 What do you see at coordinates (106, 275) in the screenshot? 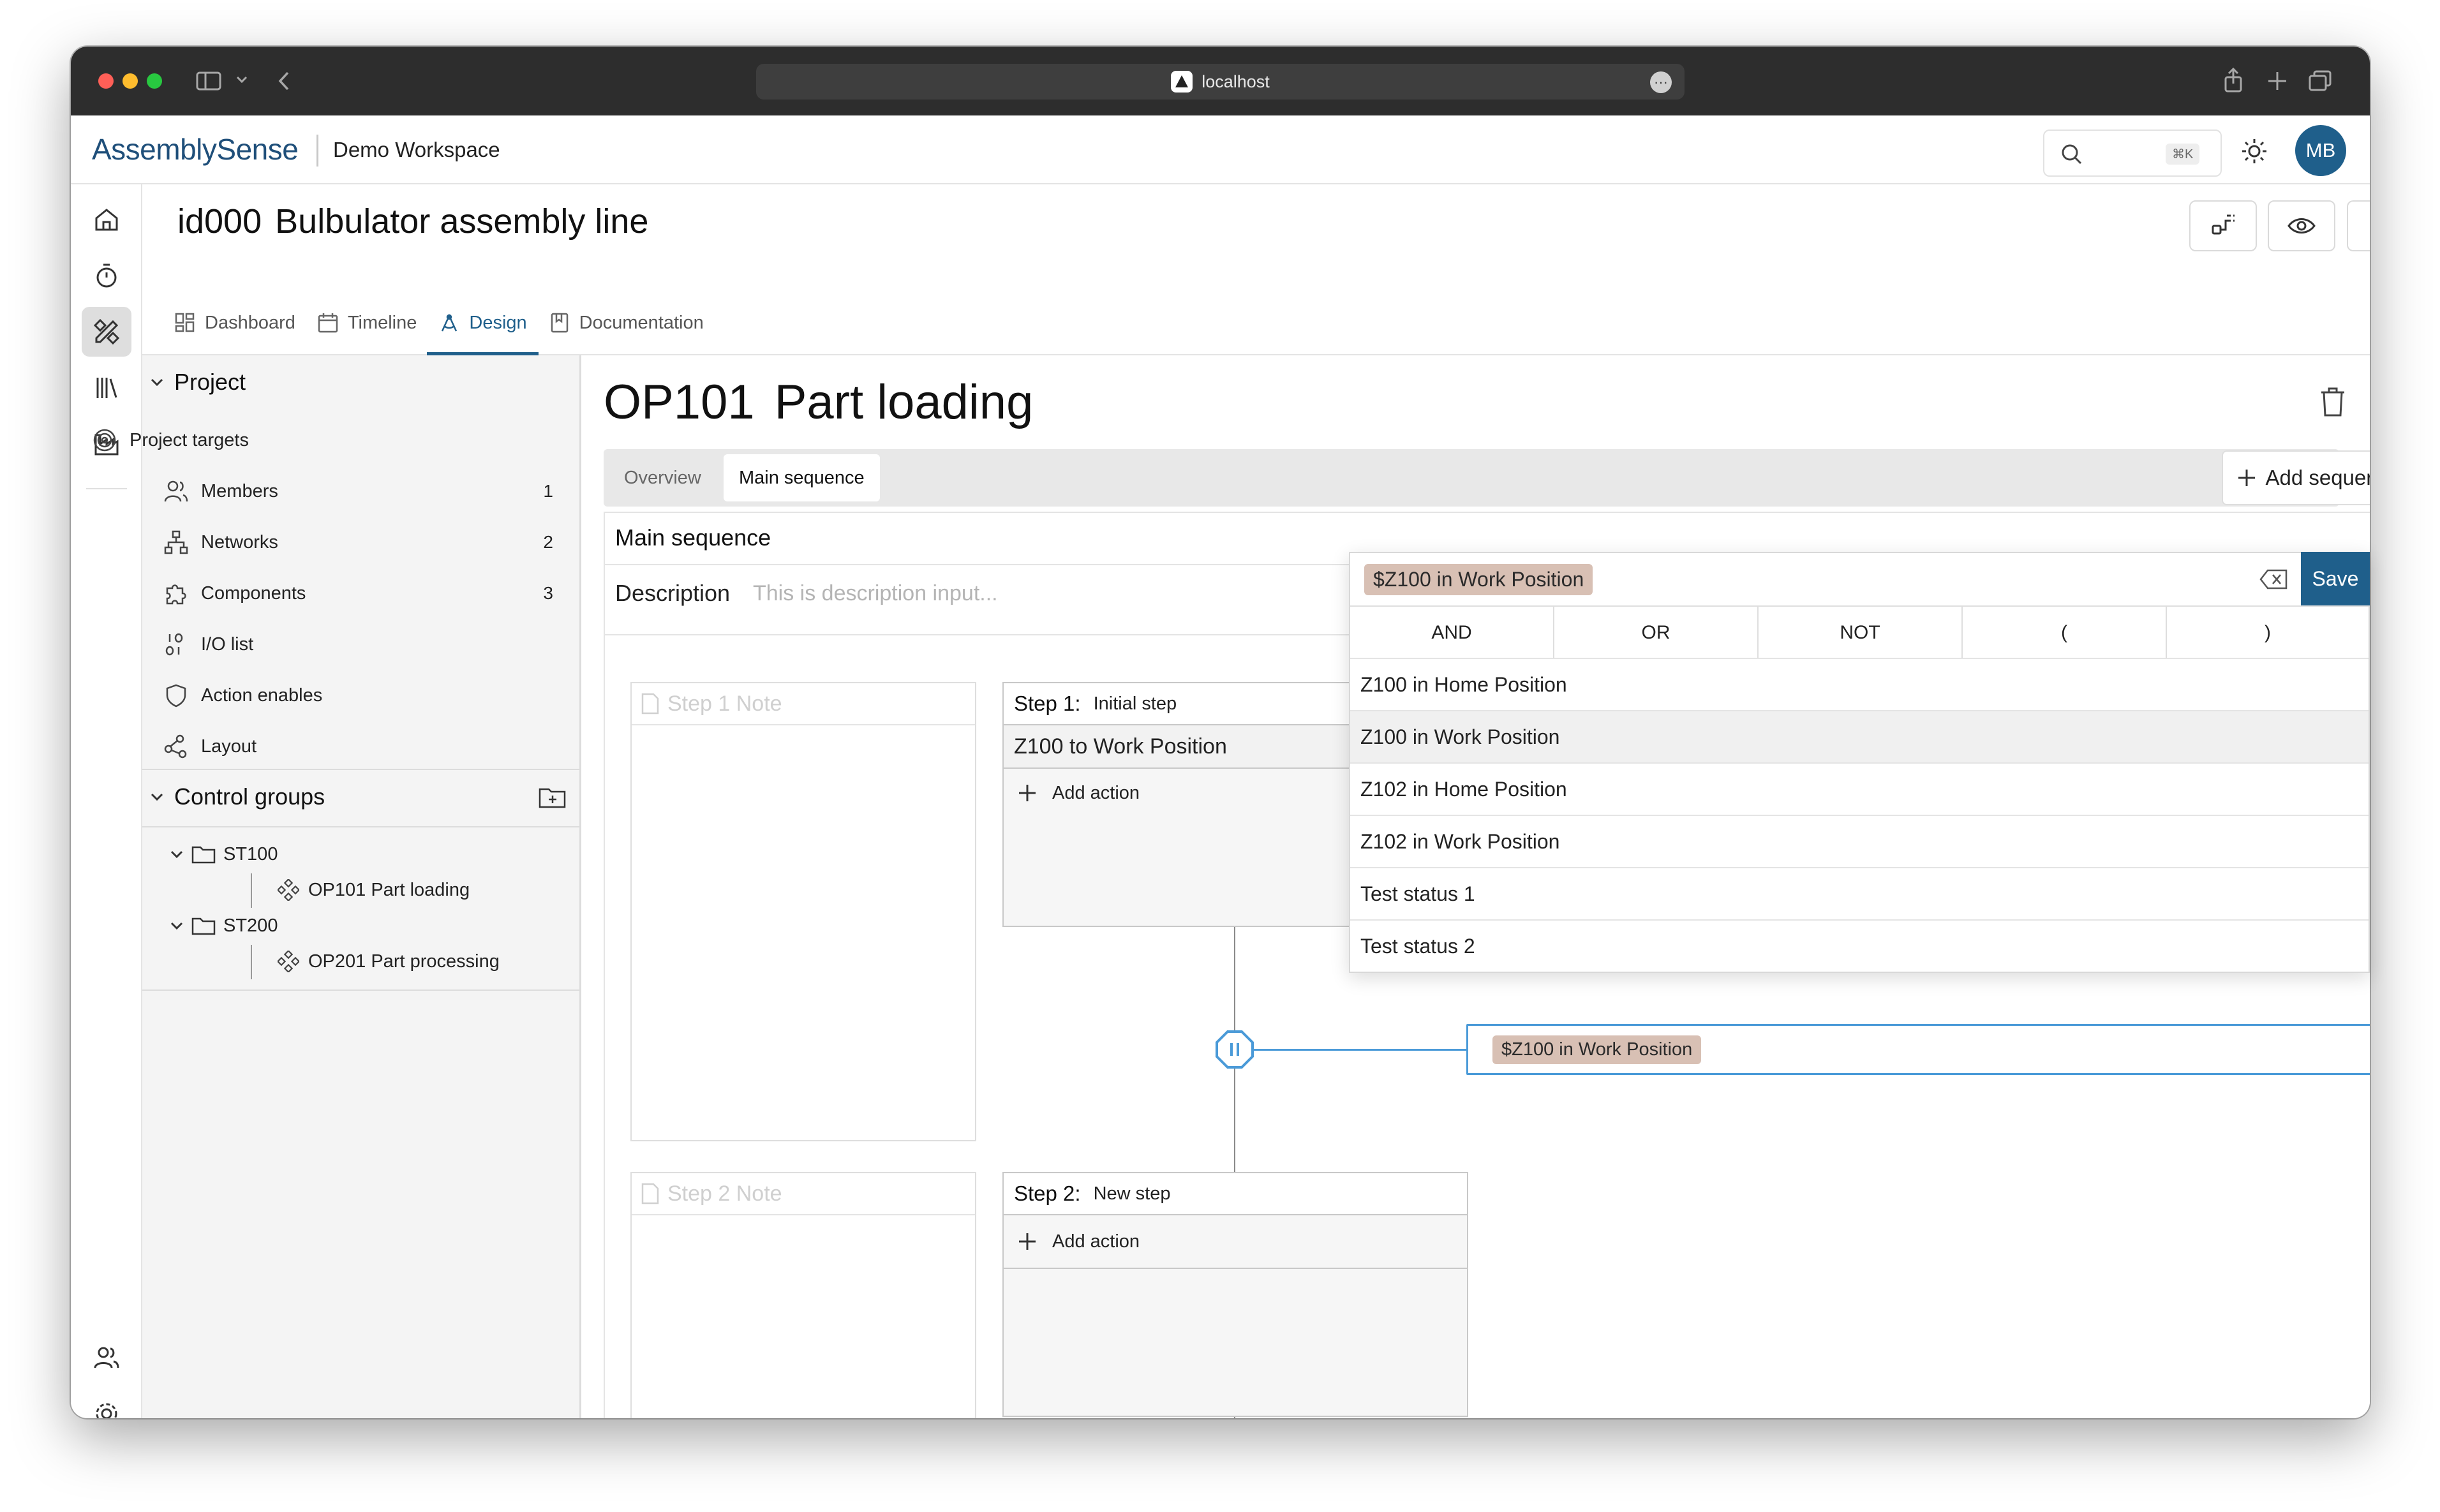
I see `rail-timer-icon` at bounding box center [106, 275].